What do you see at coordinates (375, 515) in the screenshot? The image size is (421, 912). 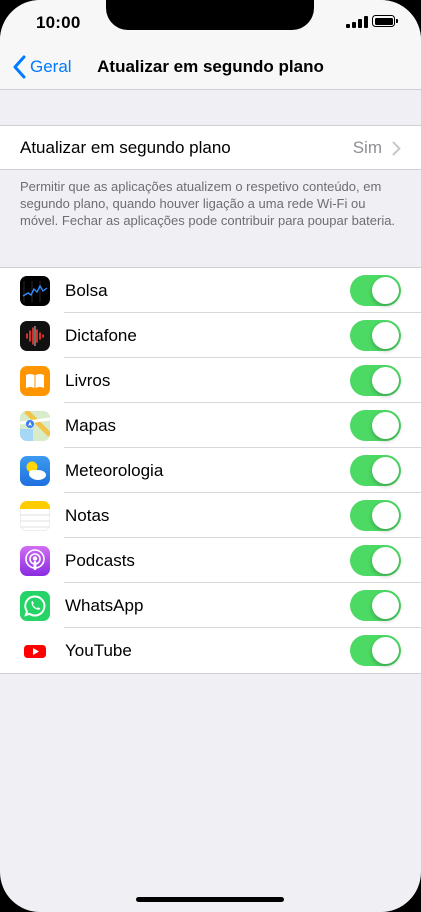 I see `notas-toggle` at bounding box center [375, 515].